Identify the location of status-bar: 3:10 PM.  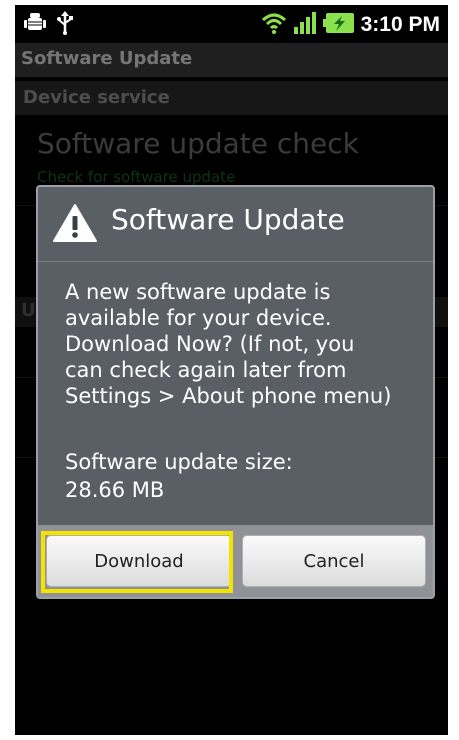
(231, 24).